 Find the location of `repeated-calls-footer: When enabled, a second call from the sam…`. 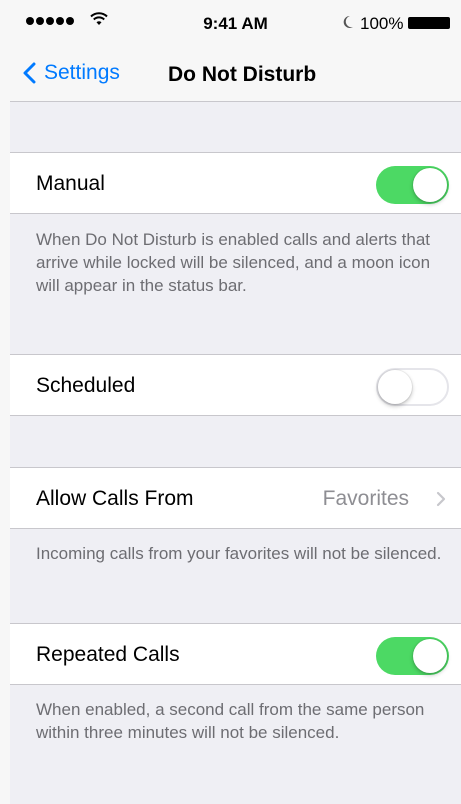

repeated-calls-footer: When enabled, a second call from the sam… is located at coordinates (230, 721).